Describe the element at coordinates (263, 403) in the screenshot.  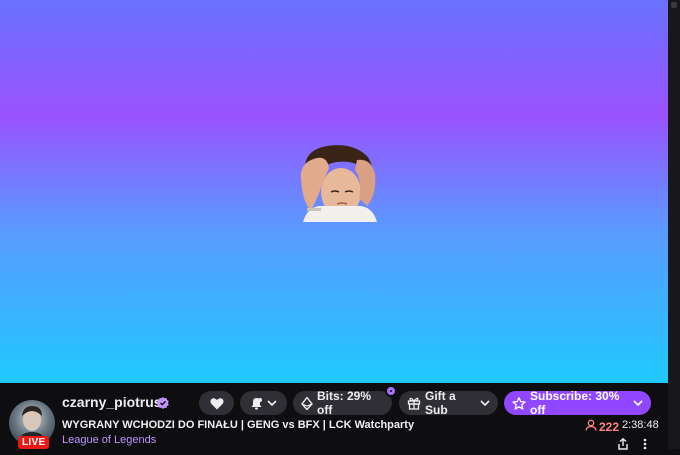
I see `notifications-button` at that location.